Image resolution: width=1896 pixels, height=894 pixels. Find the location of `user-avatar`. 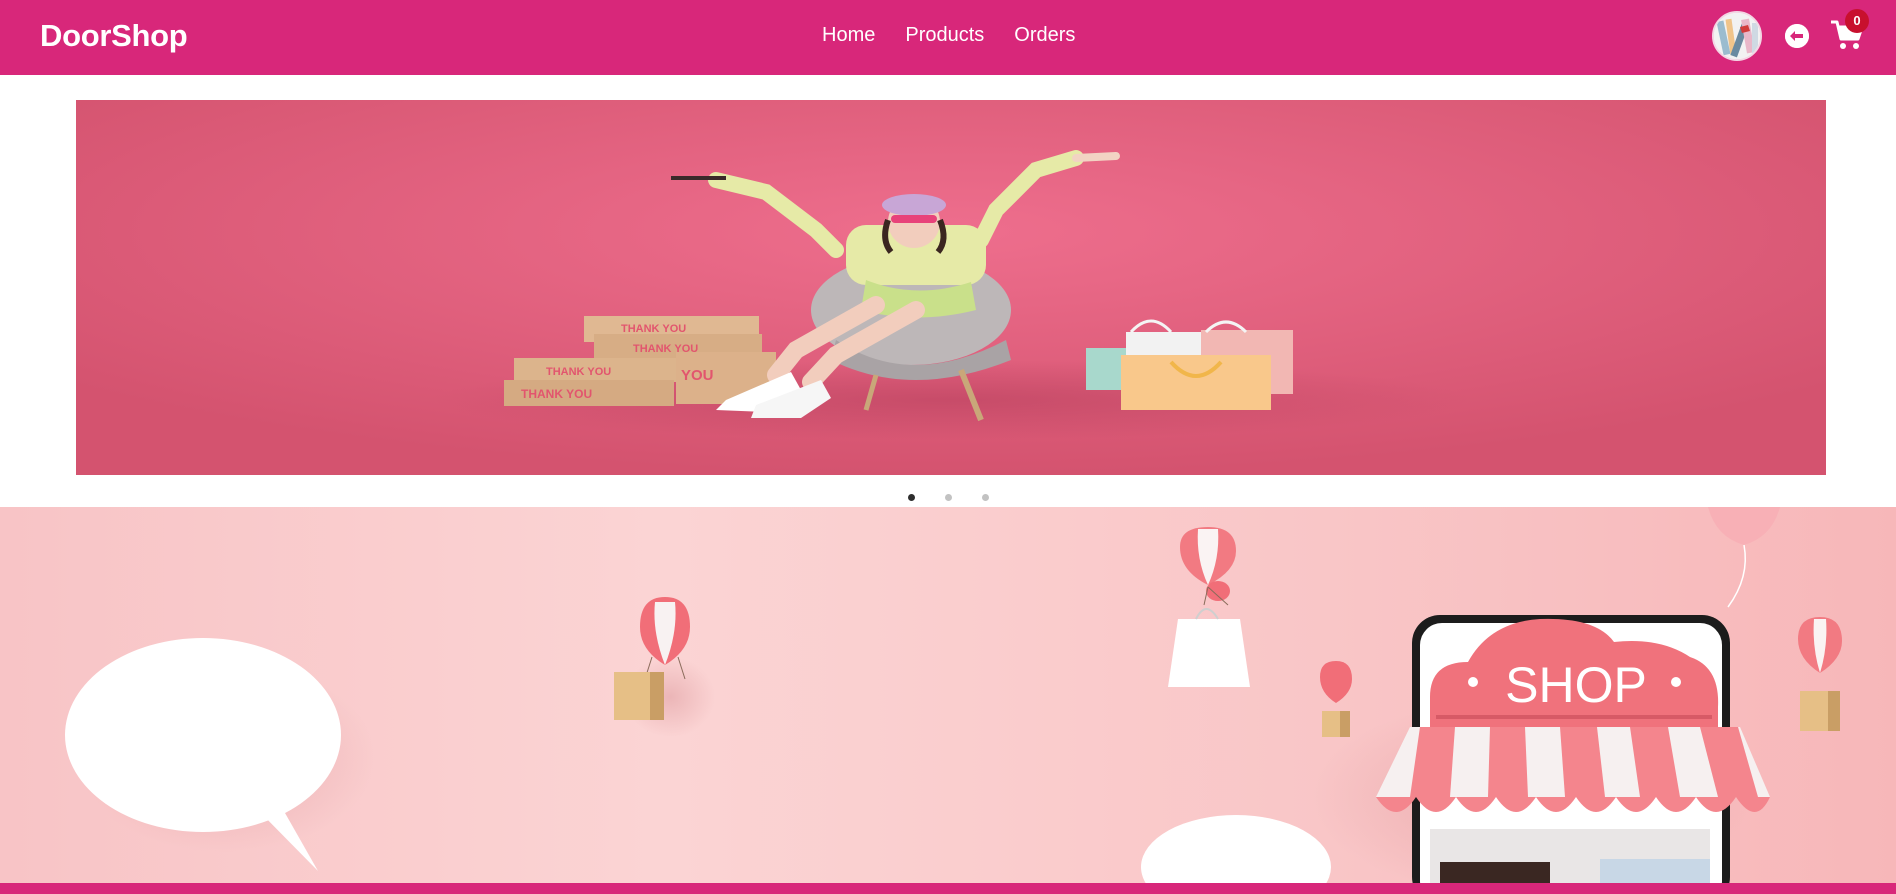

user-avatar is located at coordinates (1737, 36).